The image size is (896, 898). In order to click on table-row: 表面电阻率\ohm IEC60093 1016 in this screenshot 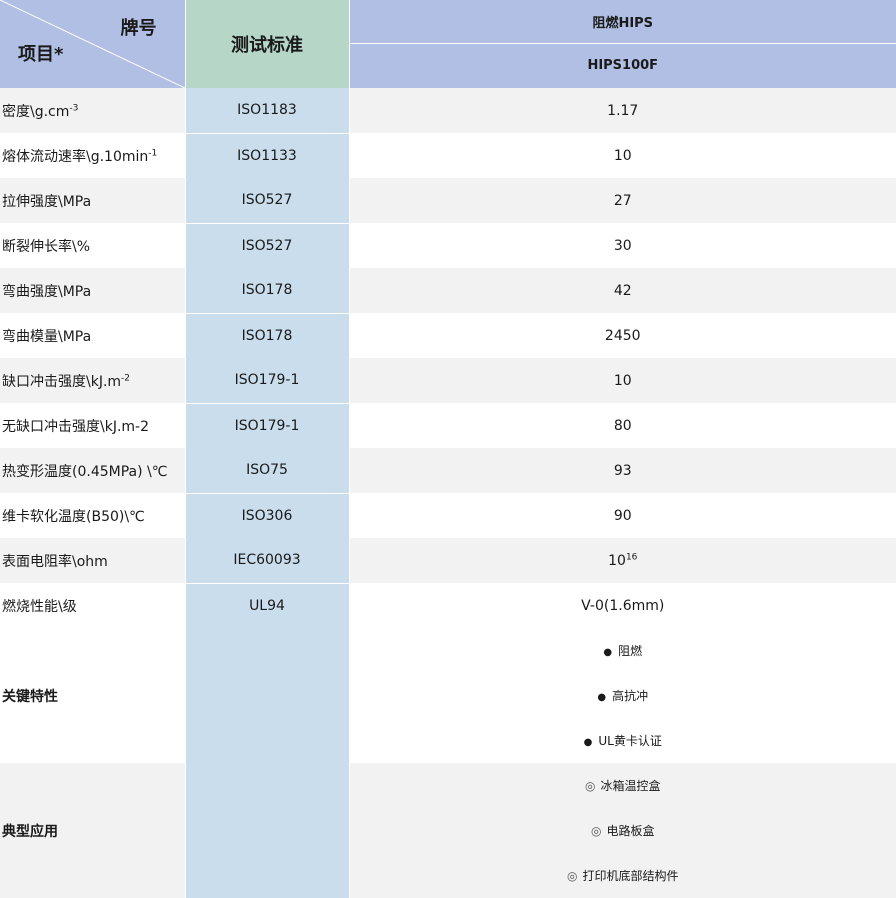, I will do `click(448, 560)`.